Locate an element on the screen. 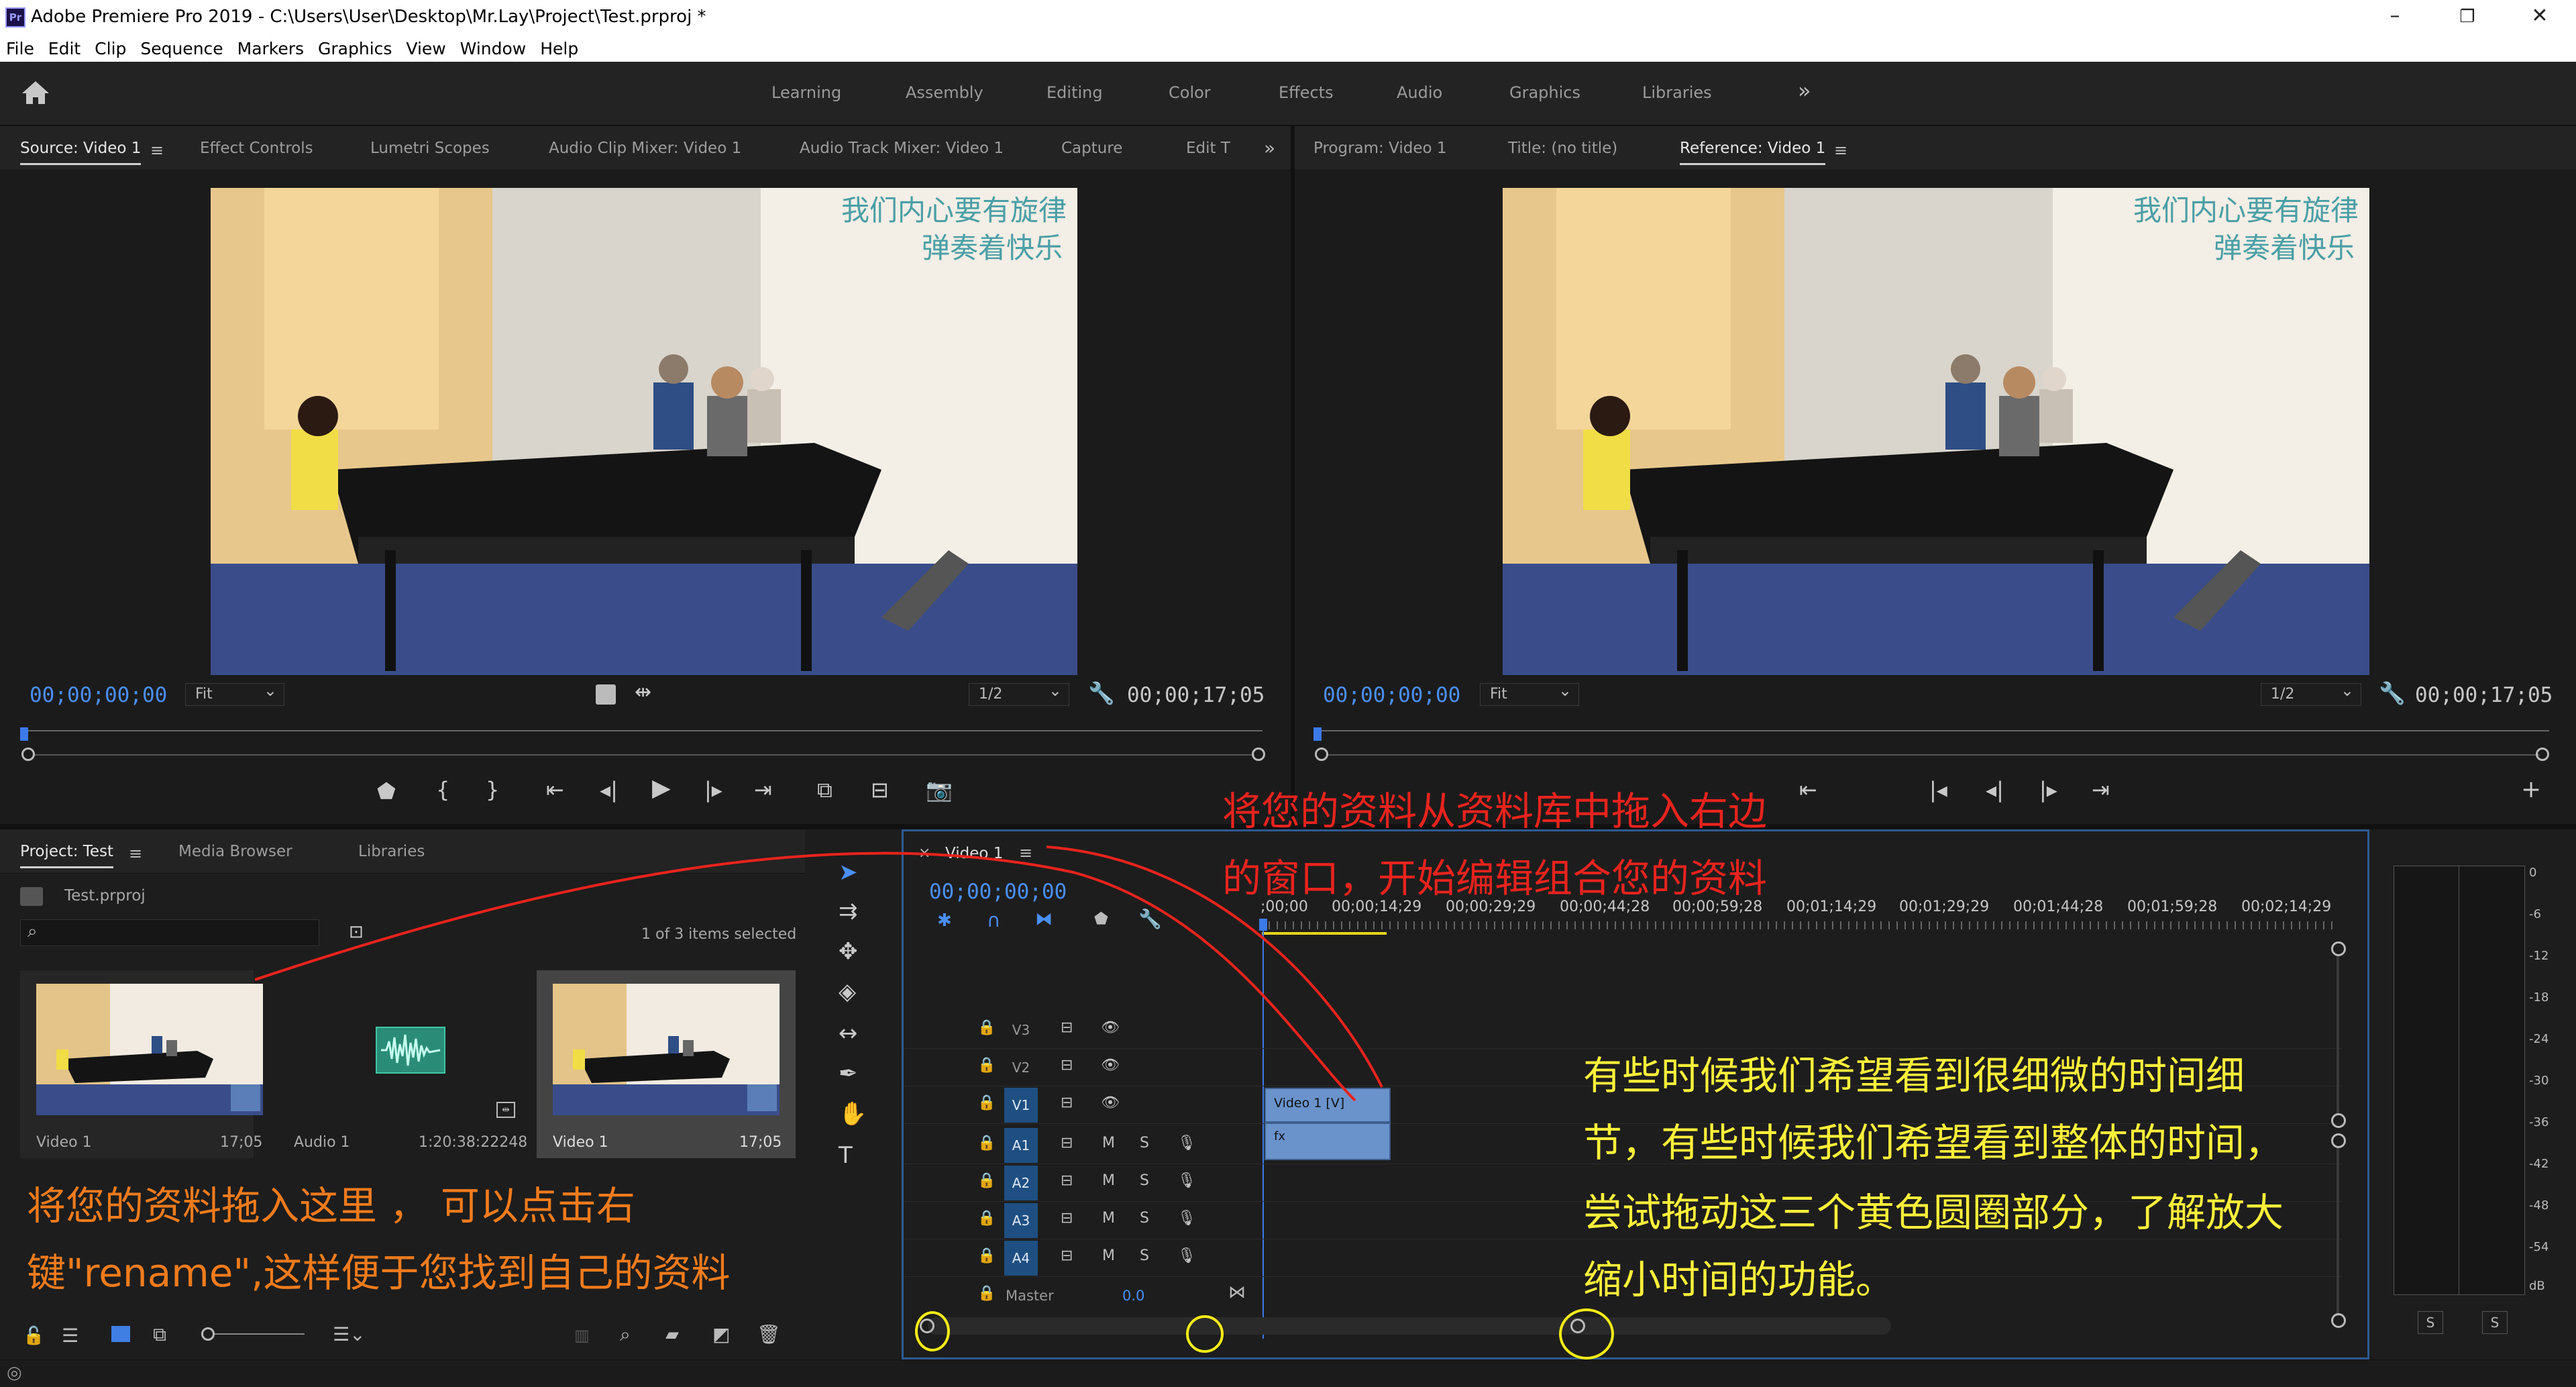  annotation-left-line2: 键"rename",这样便于您找到自己的资料 is located at coordinates (379, 1273).